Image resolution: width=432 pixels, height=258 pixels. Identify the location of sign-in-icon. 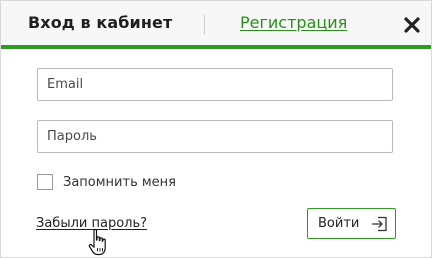
(379, 224).